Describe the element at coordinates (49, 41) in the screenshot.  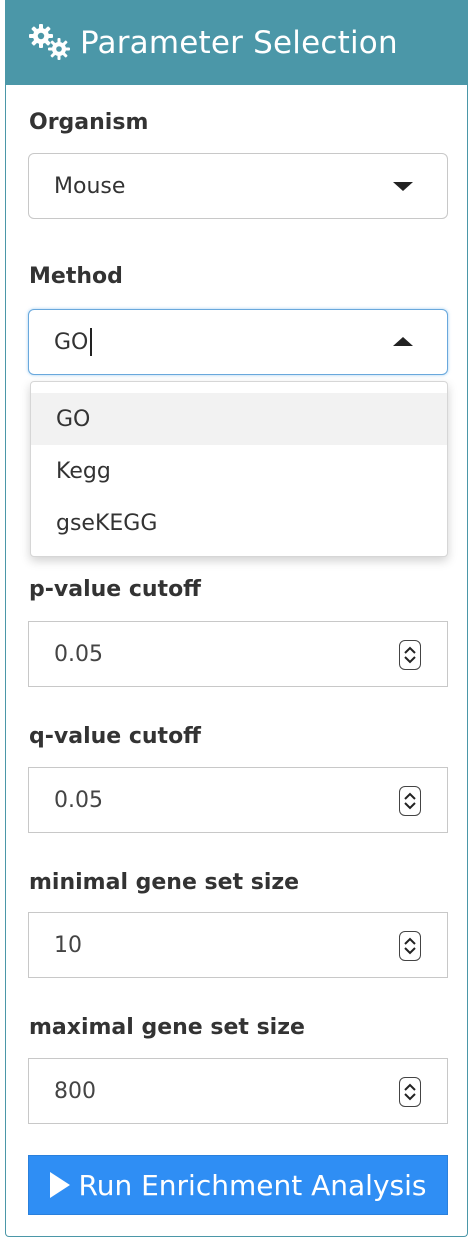
I see `gears-icon` at that location.